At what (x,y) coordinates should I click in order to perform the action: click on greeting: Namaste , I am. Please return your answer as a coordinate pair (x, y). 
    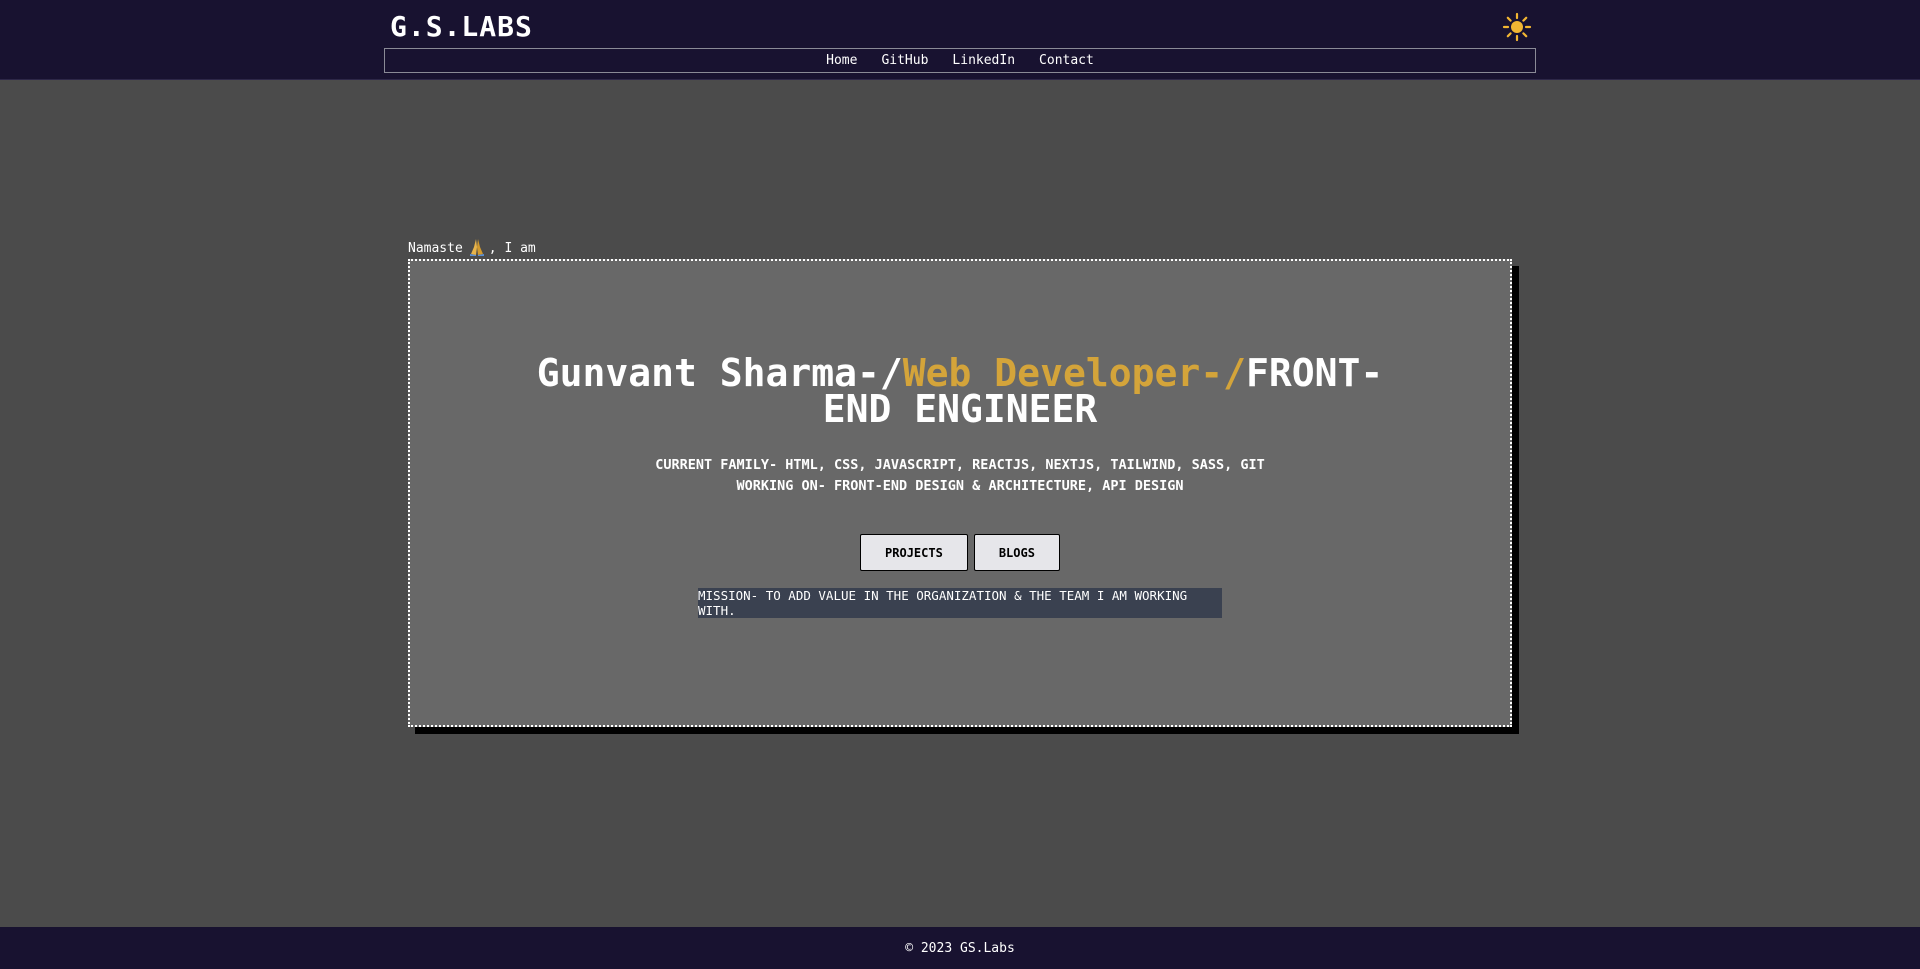
    Looking at the image, I should click on (472, 248).